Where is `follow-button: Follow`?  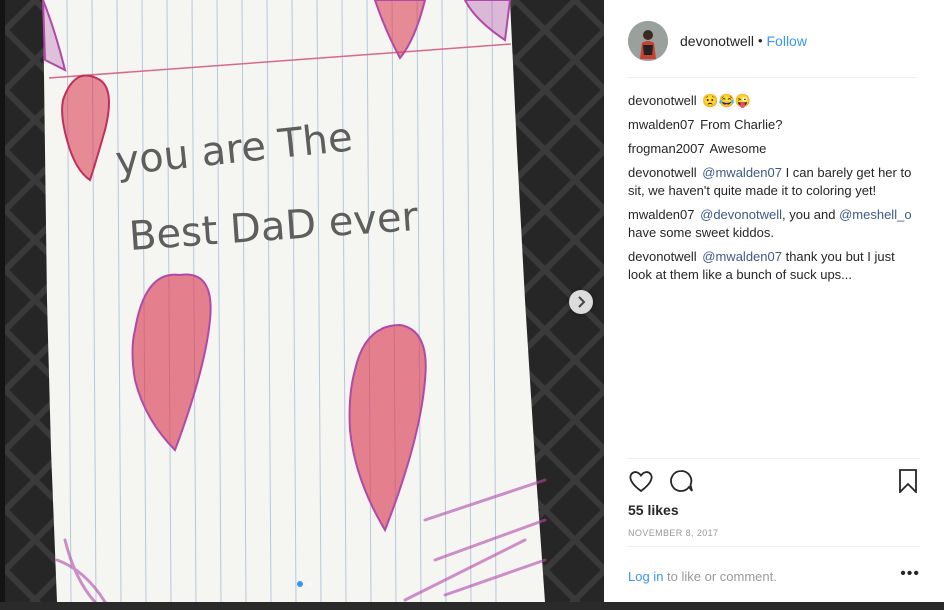 follow-button: Follow is located at coordinates (787, 41).